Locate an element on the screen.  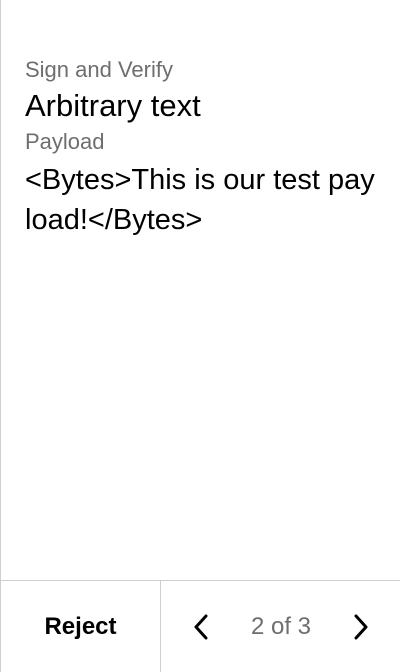
pagination: 2 of 3 is located at coordinates (280, 626).